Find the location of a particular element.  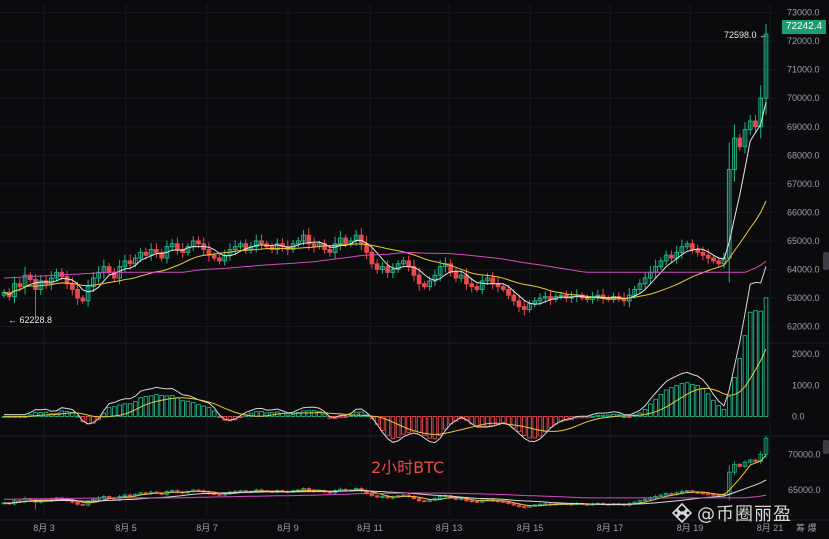

last-price-tag: 72242.4 is located at coordinates (804, 27).